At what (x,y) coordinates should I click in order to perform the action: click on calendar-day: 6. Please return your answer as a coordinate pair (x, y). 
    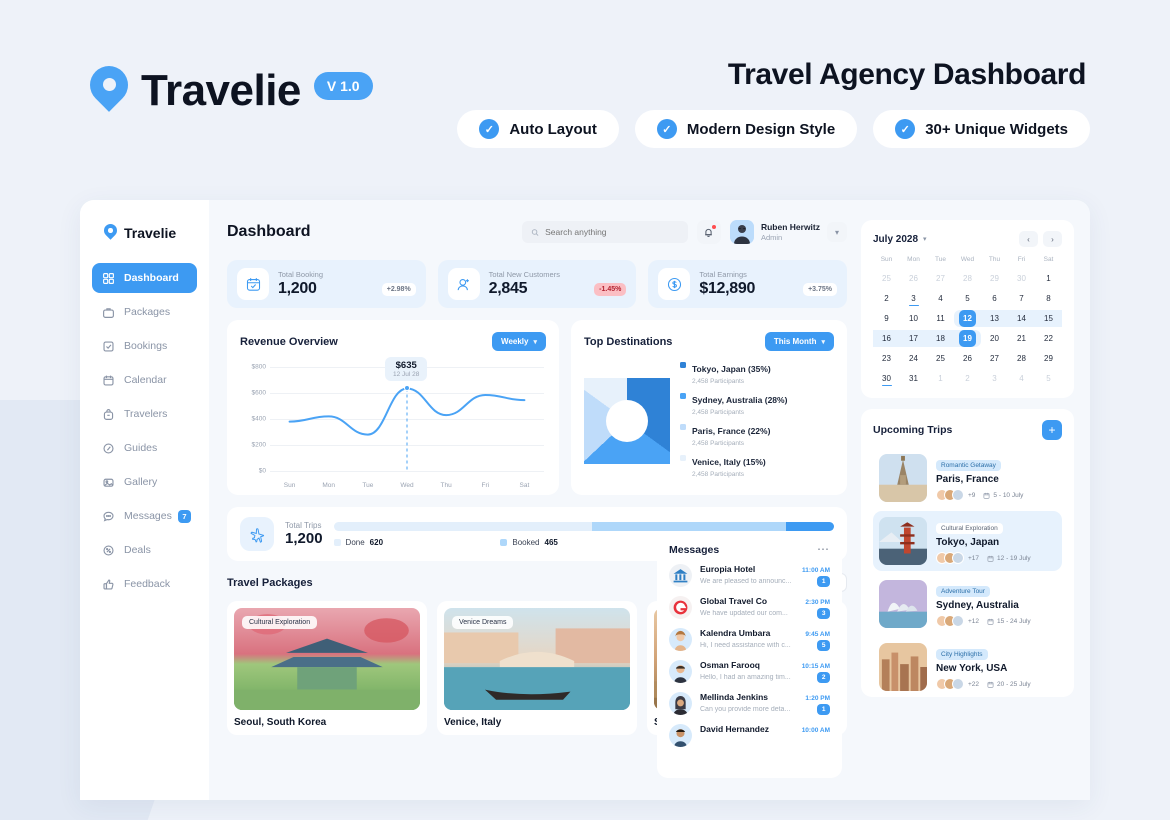
    Looking at the image, I should click on (994, 298).